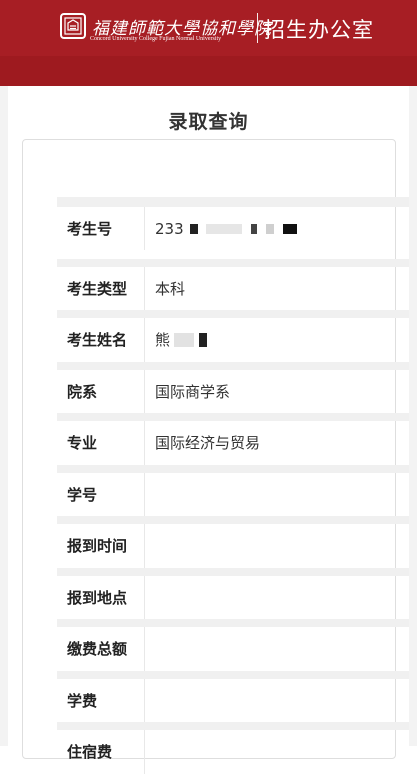  Describe the element at coordinates (101, 546) in the screenshot. I see `field-label: 报到时间` at that location.